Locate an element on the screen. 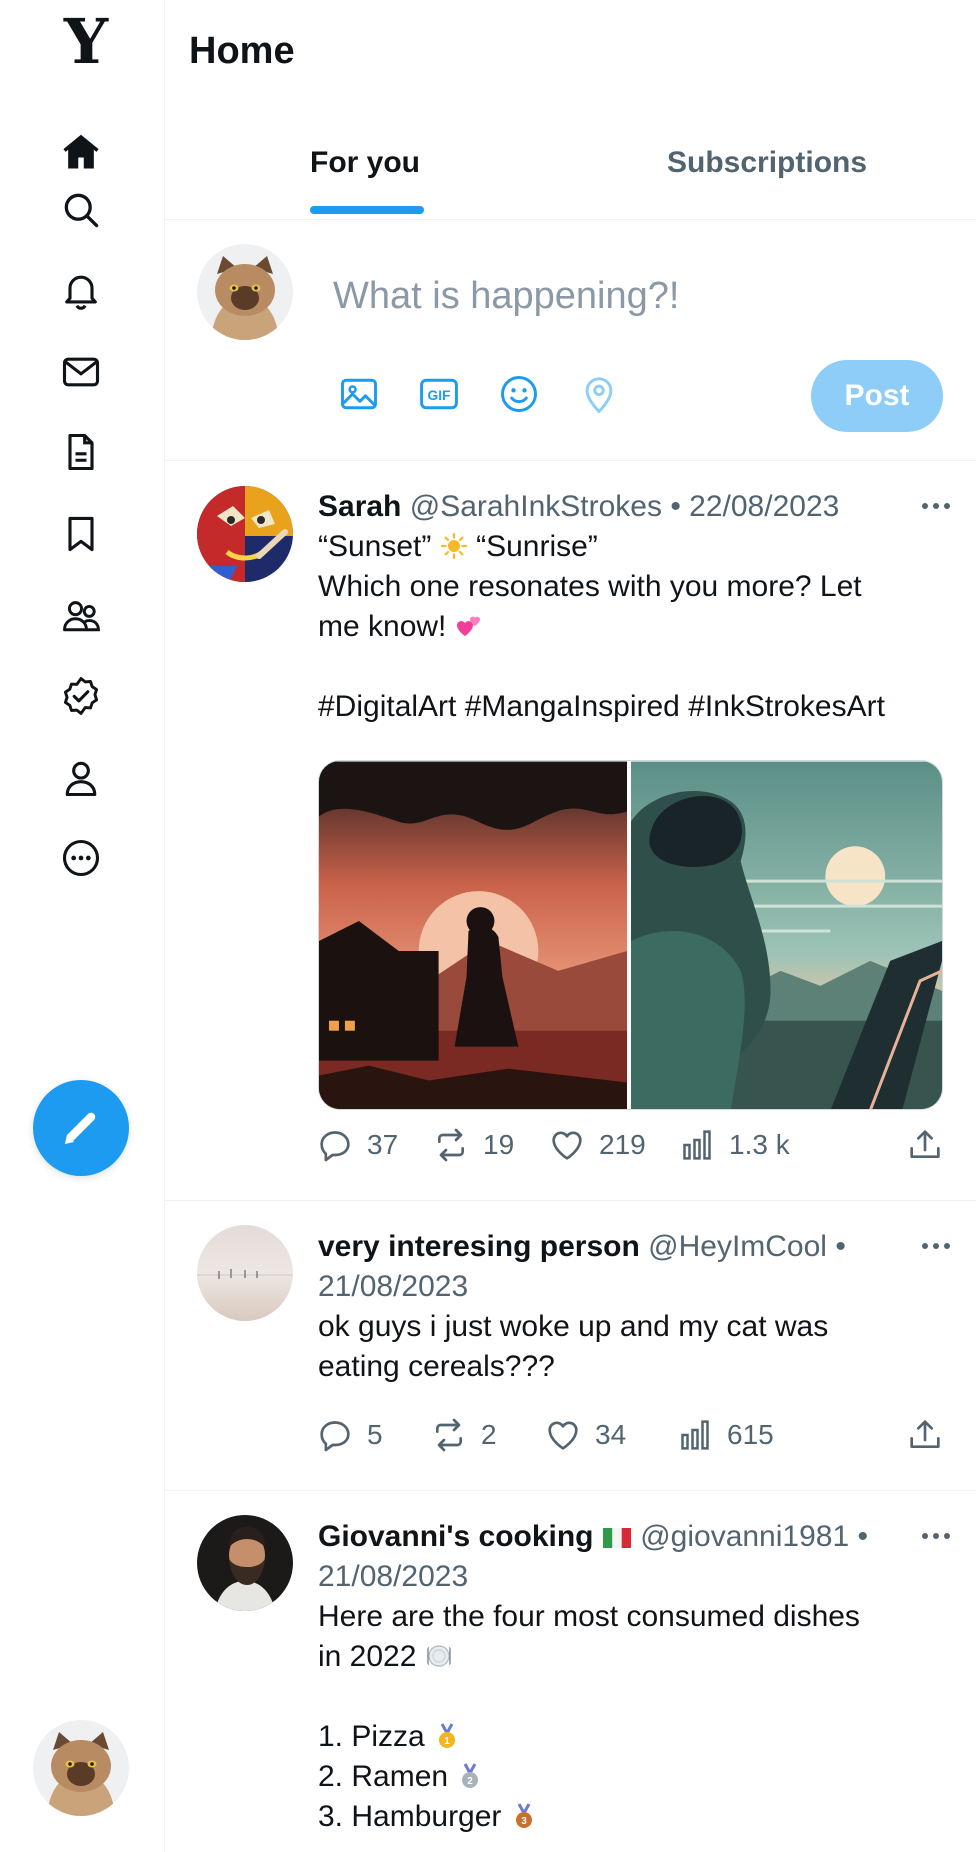  post-button: Post is located at coordinates (877, 396).